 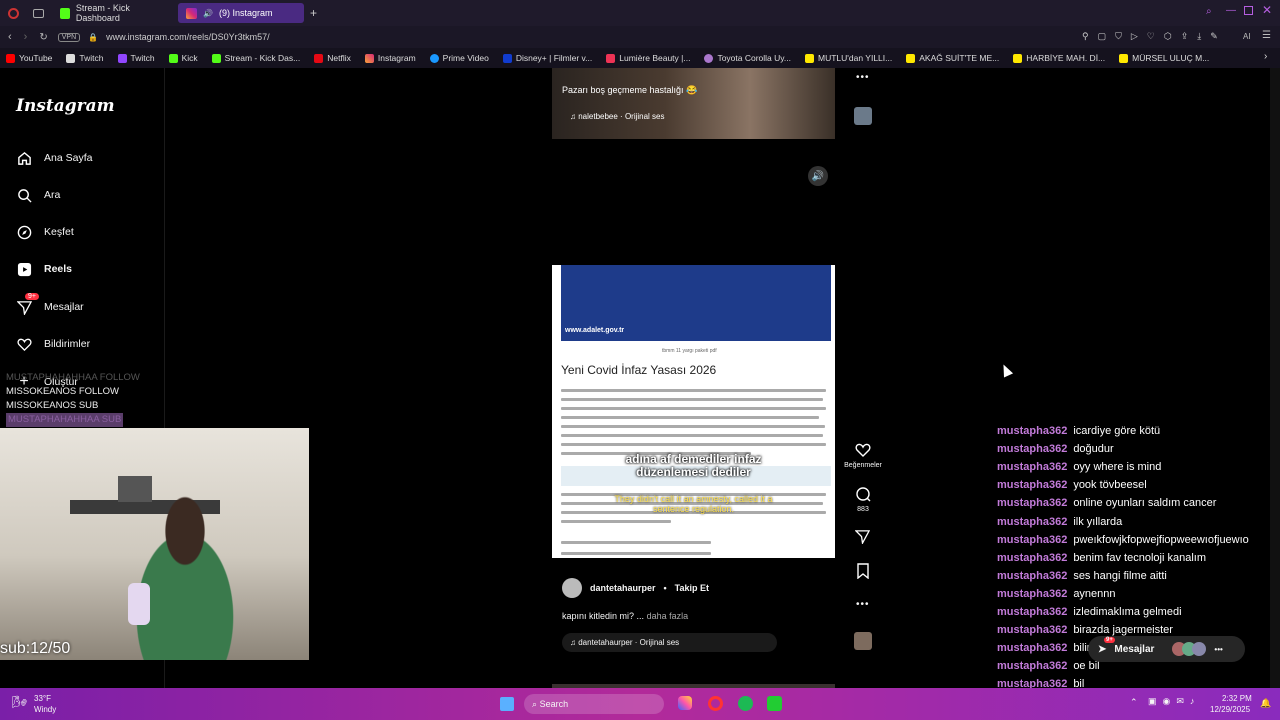 I want to click on tray-icons: ▣◉✉♪, so click(x=1174, y=701).